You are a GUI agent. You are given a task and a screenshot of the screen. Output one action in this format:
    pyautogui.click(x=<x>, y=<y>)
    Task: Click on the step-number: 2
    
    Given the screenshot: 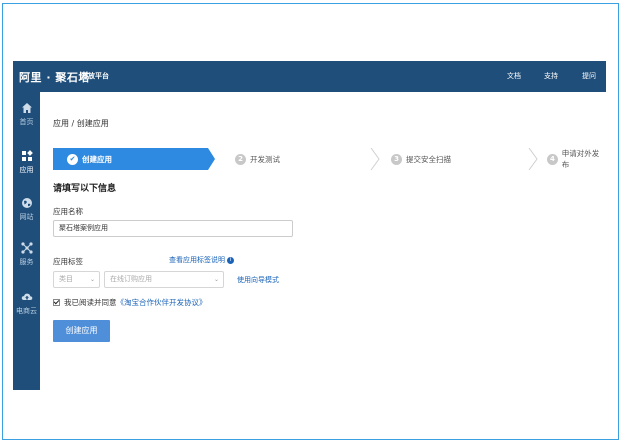 What is the action you would take?
    pyautogui.click(x=240, y=159)
    